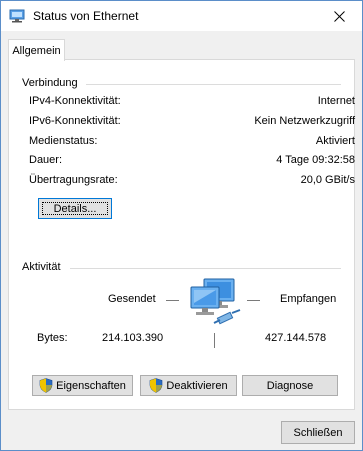  I want to click on tab-label: Allgemein, so click(36, 50).